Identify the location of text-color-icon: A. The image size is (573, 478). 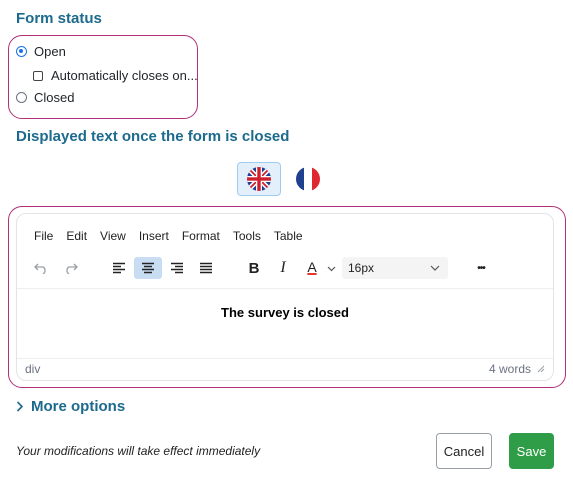
(312, 267).